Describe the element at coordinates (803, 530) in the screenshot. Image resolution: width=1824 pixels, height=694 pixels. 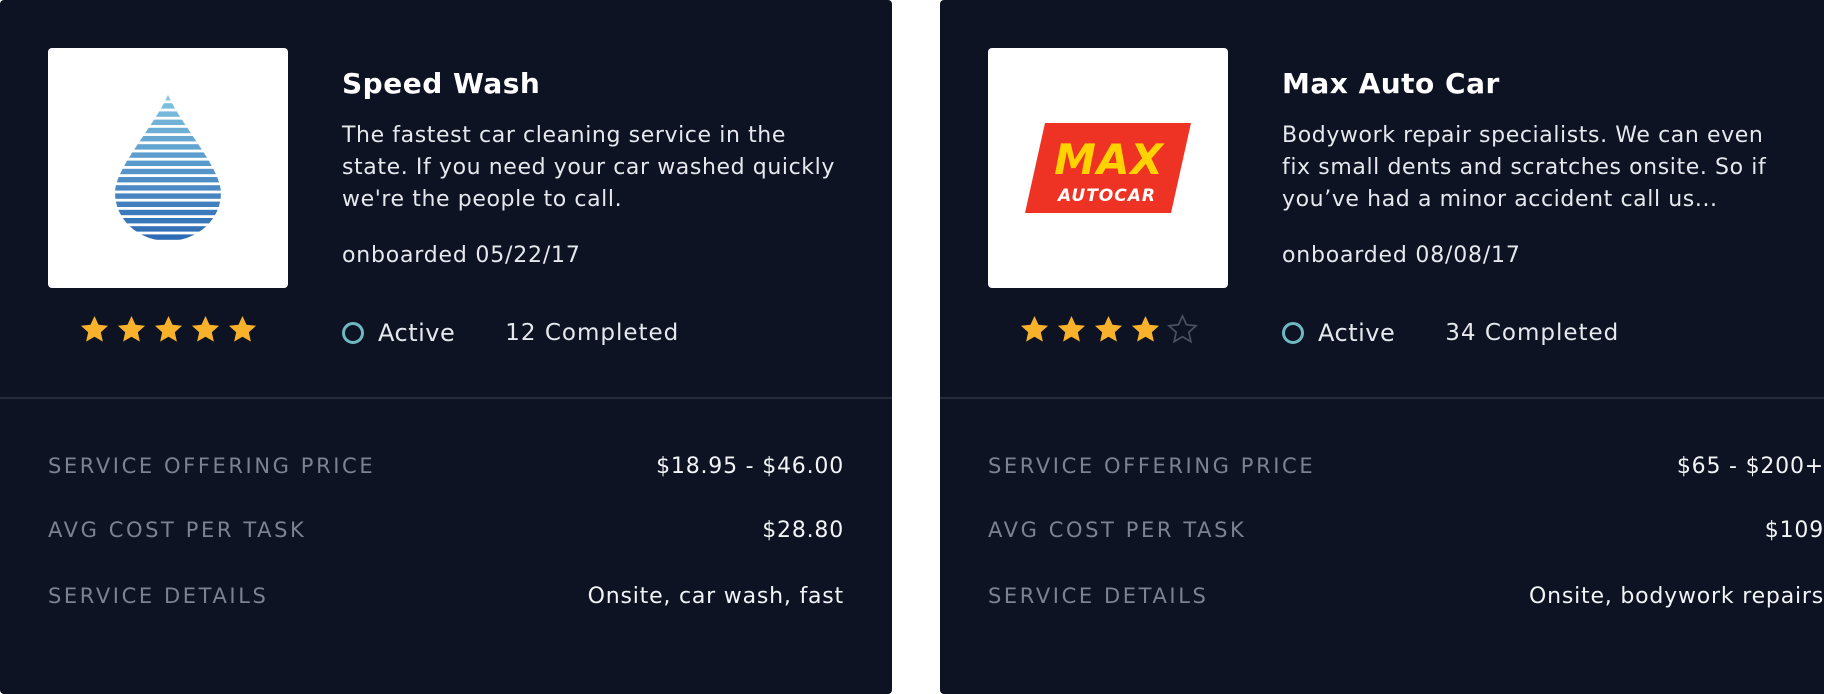
I see `detail-value: $28.80` at that location.